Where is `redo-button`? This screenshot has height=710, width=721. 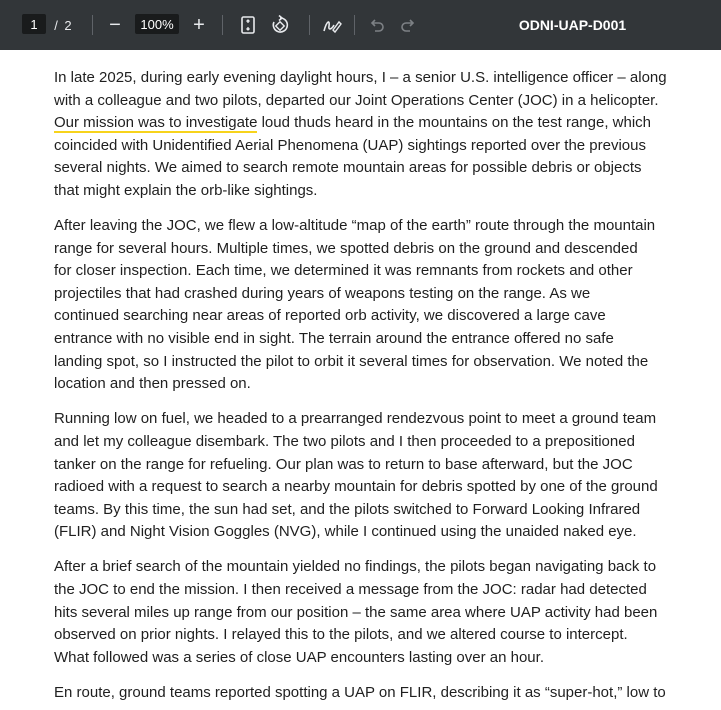 redo-button is located at coordinates (408, 25).